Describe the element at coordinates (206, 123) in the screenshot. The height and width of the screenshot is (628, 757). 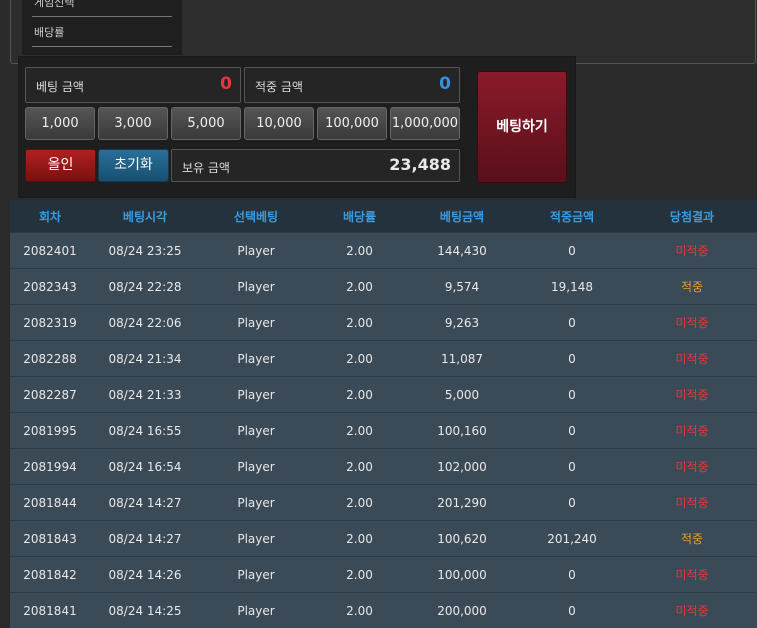
I see `chip-button-5000: 5,000` at that location.